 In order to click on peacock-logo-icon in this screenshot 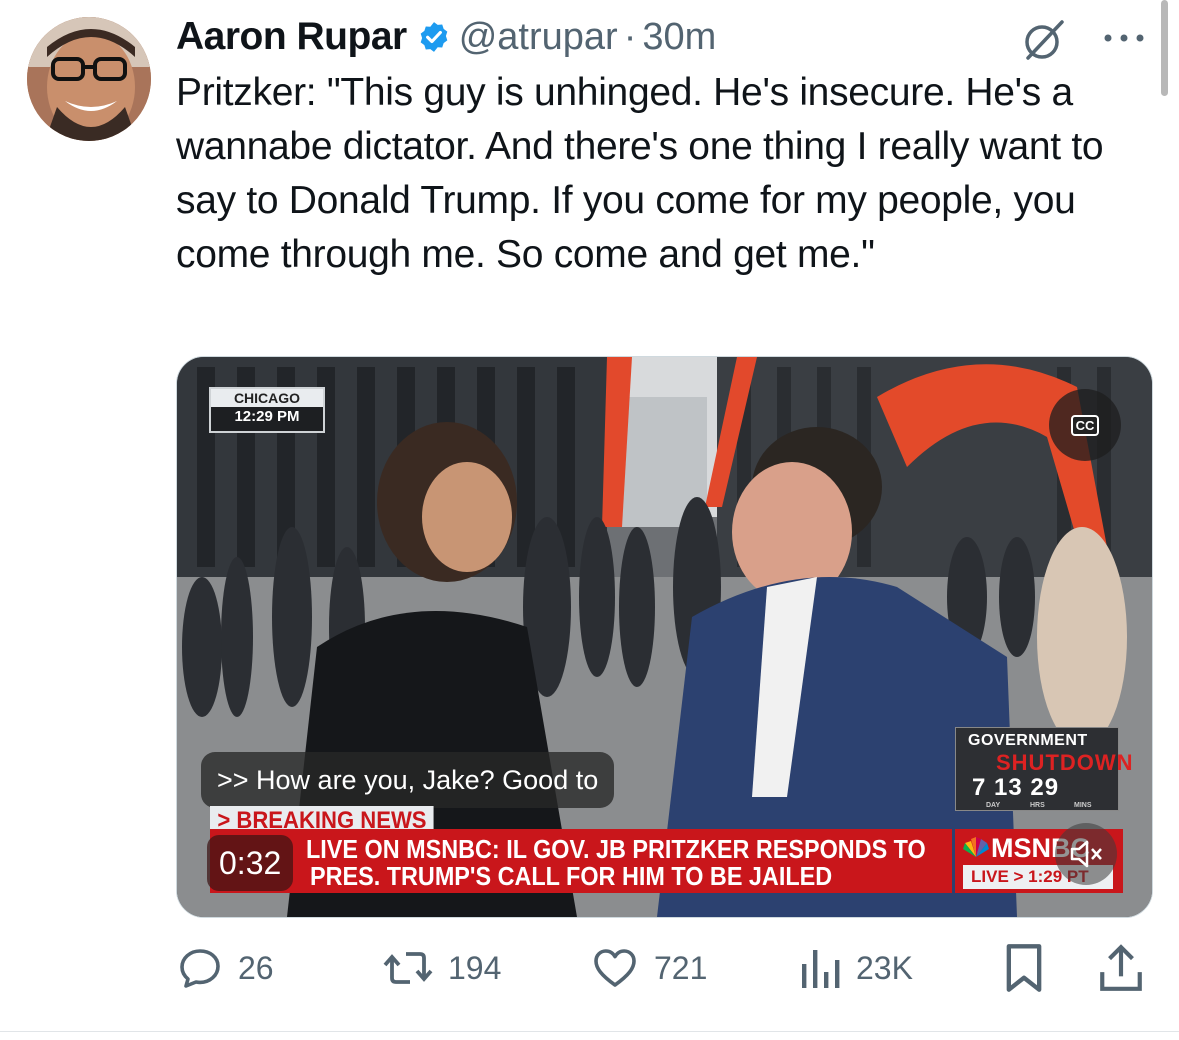, I will do `click(976, 847)`.